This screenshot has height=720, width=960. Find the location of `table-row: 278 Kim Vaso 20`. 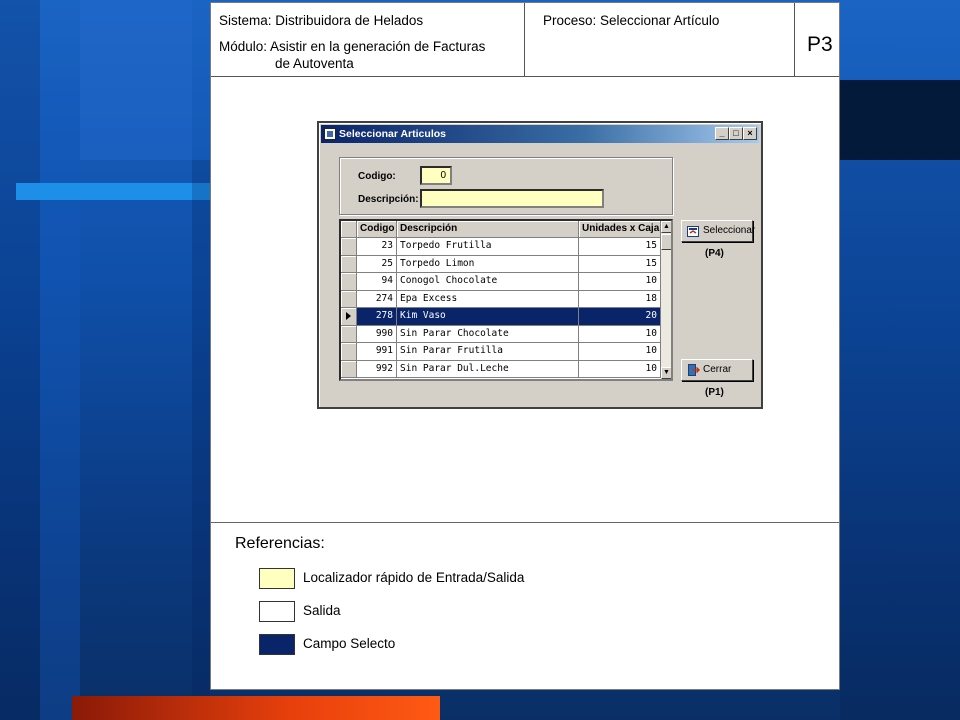

table-row: 278 Kim Vaso 20 is located at coordinates (501, 317).